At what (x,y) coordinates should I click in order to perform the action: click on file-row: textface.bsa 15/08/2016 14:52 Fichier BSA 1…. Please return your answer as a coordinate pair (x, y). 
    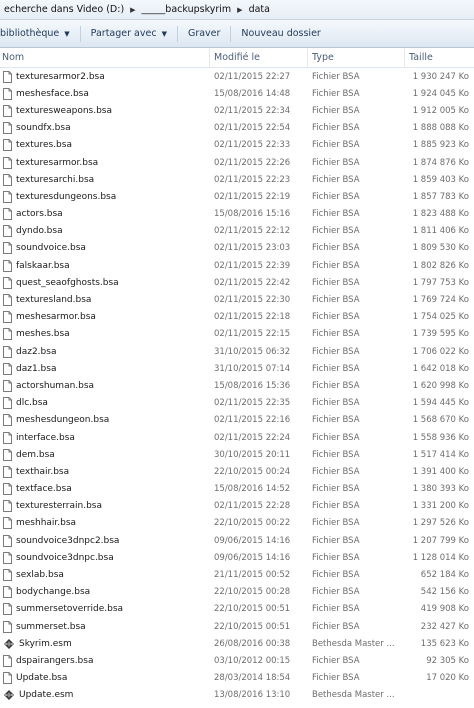
    Looking at the image, I should click on (237, 489).